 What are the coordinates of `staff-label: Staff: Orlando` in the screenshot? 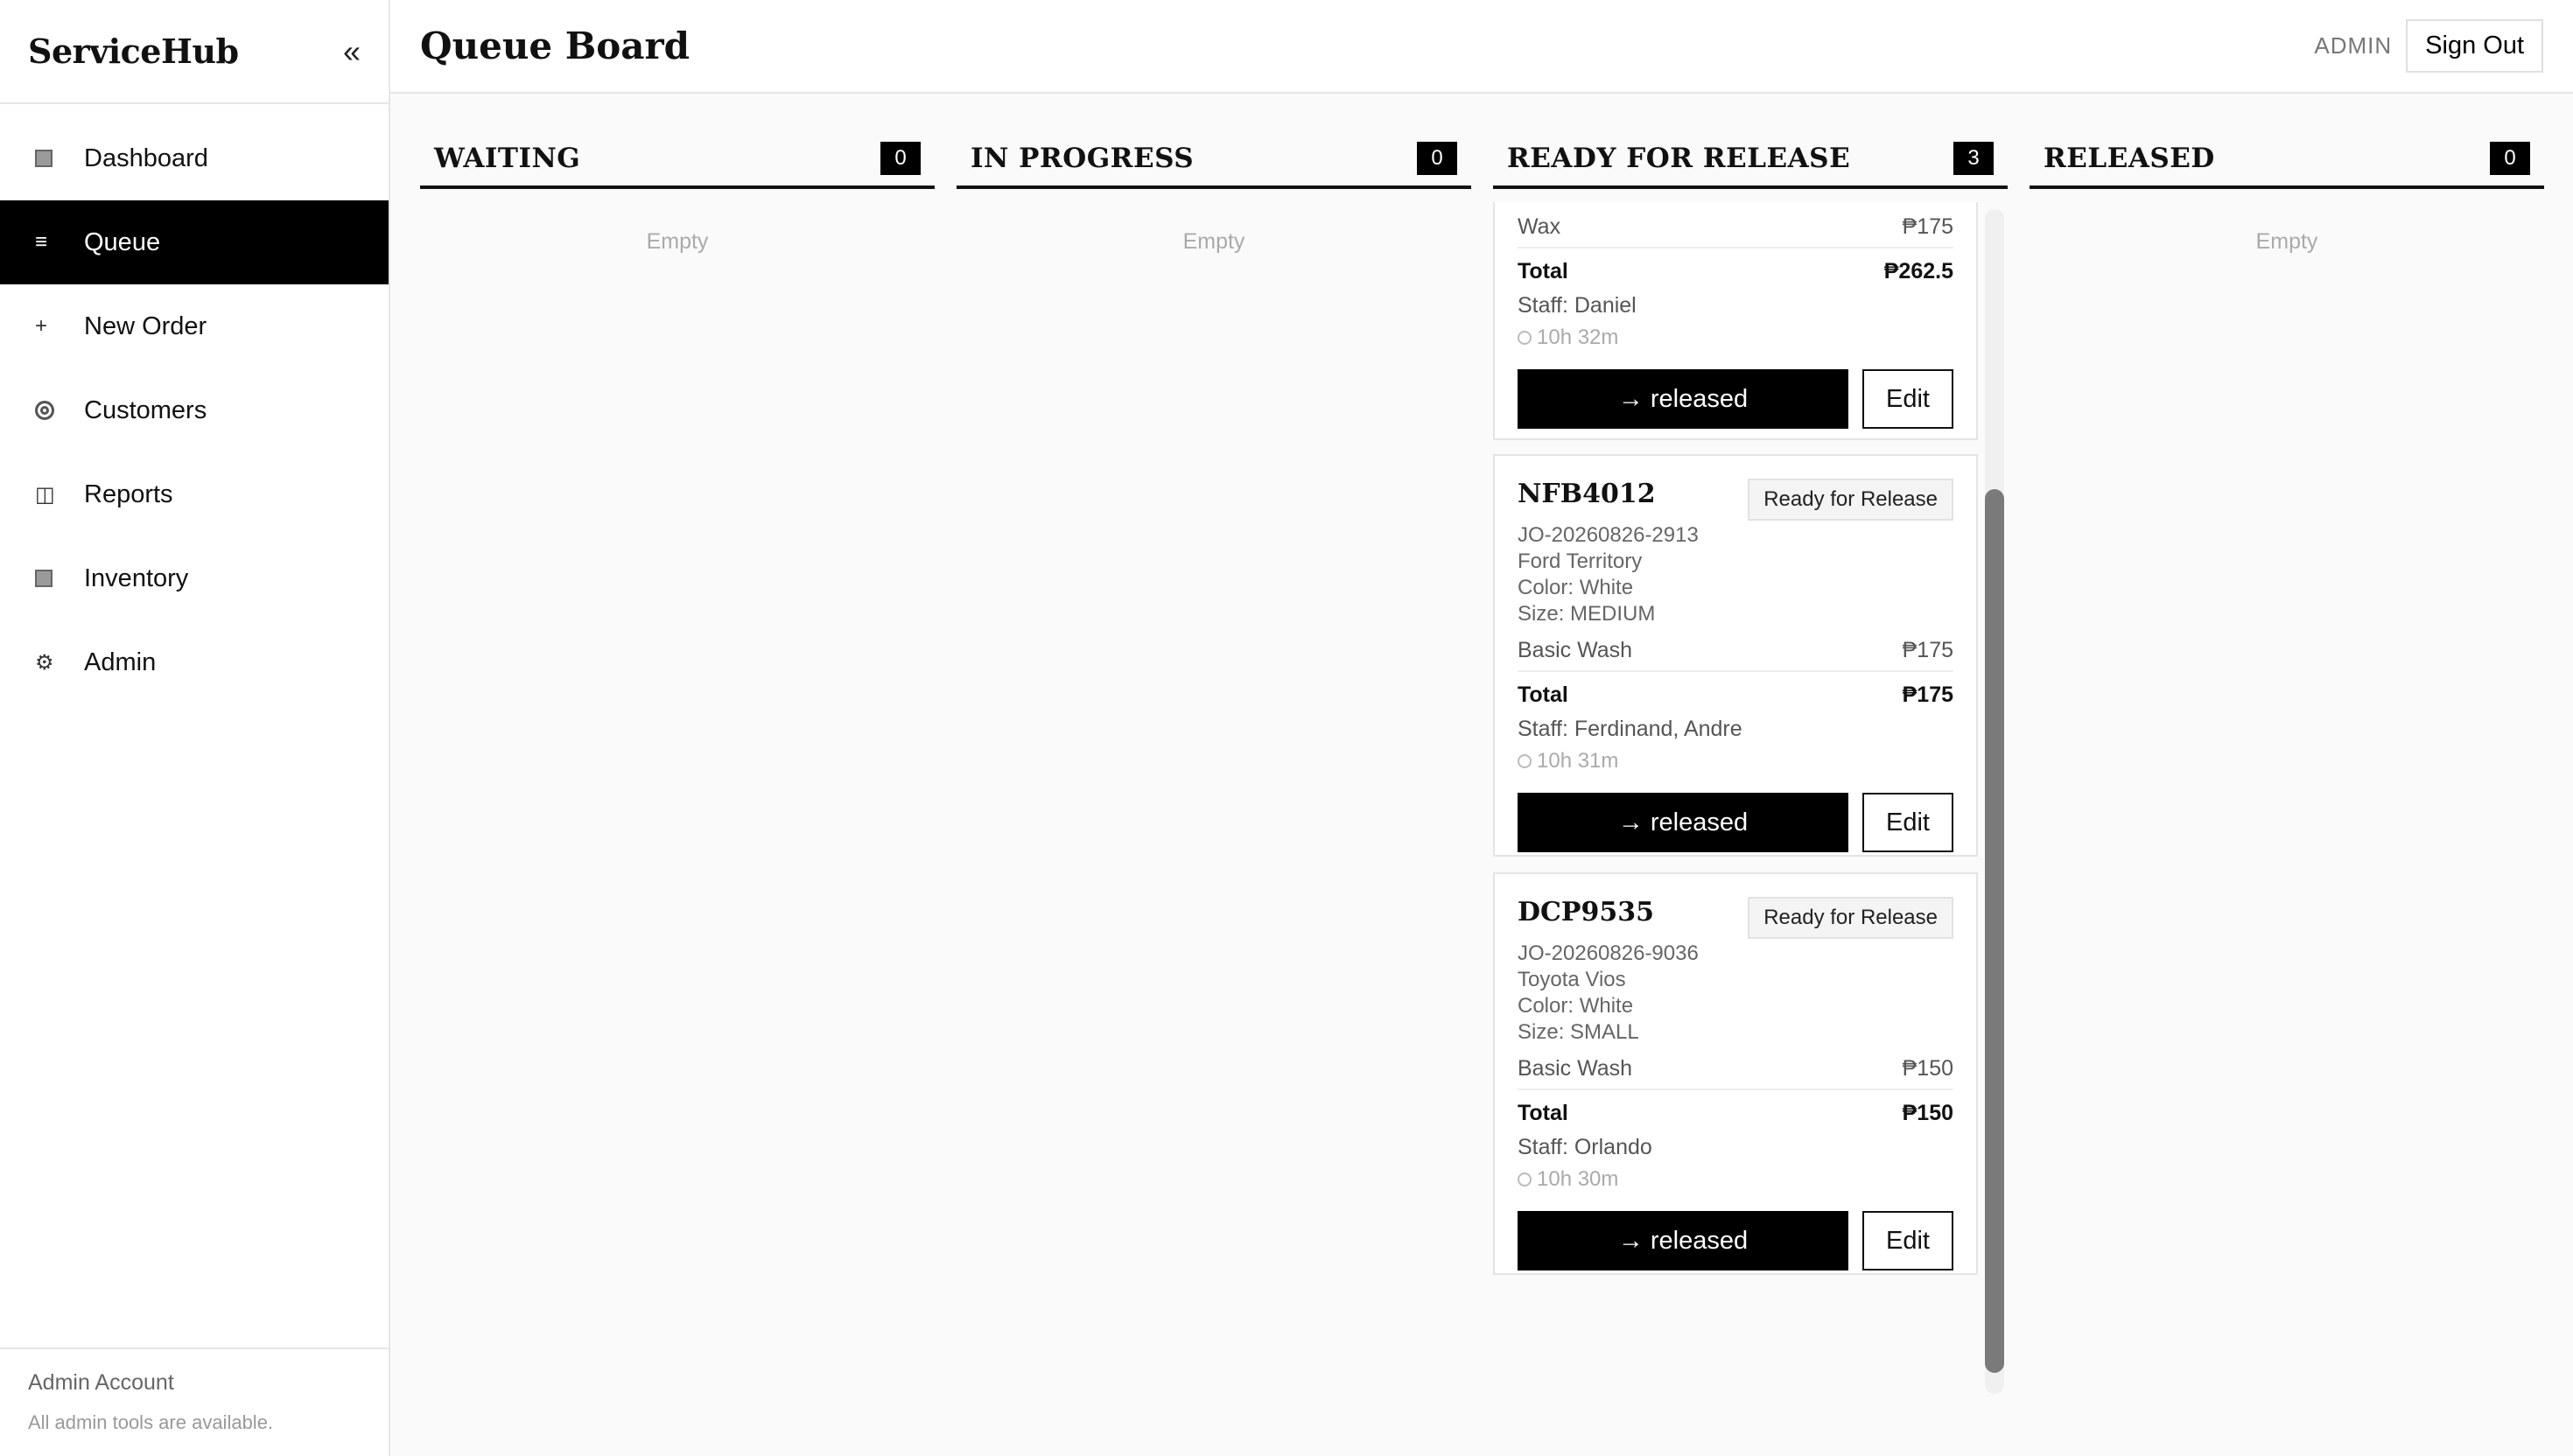 It's located at (1585, 1147).